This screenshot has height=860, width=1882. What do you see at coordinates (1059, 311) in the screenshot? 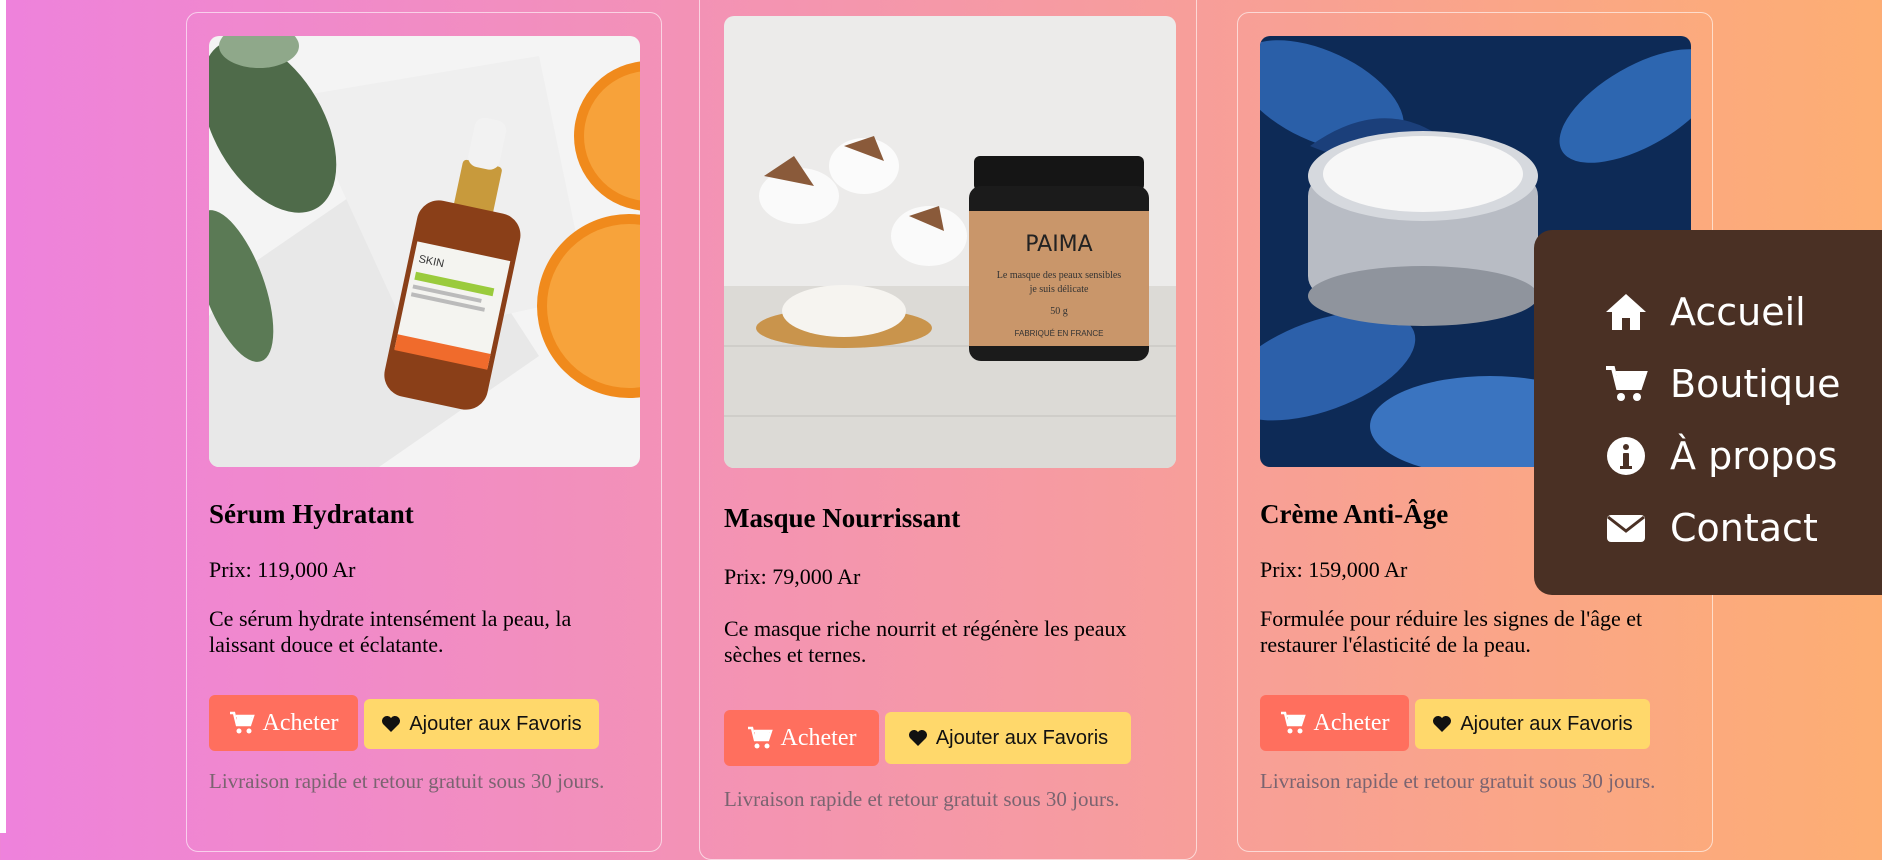
I see `jar-weight-text: 50 g` at bounding box center [1059, 311].